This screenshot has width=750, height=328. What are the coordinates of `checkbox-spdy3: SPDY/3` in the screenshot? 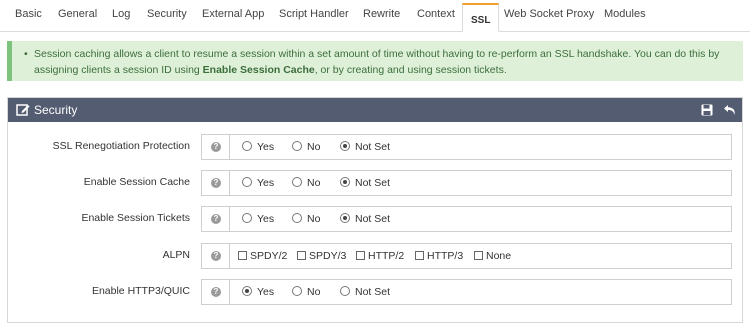 It's located at (321, 256).